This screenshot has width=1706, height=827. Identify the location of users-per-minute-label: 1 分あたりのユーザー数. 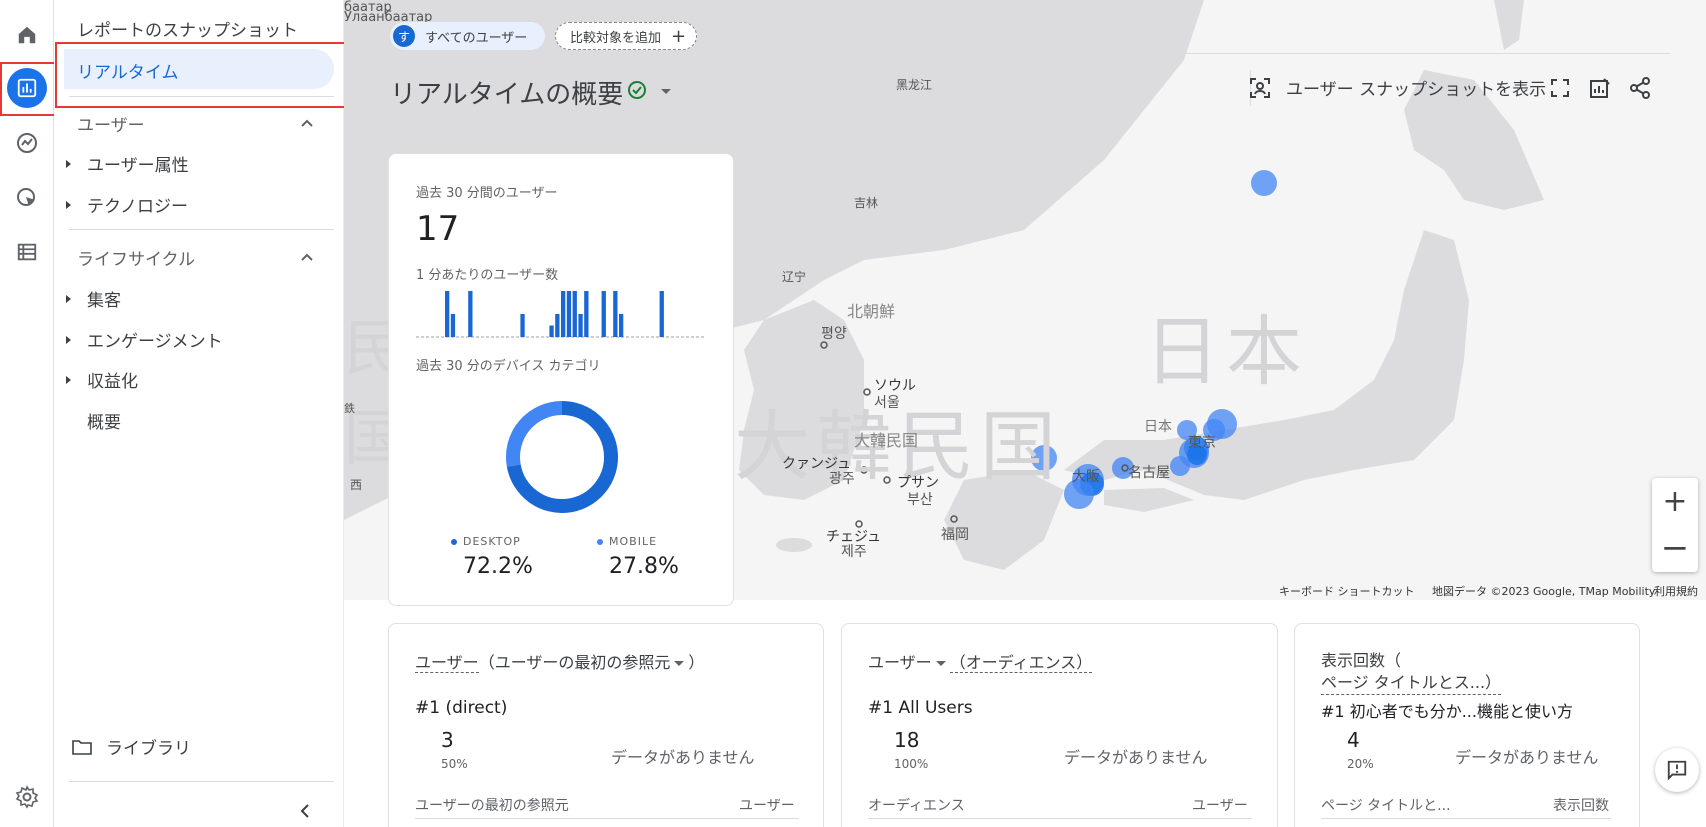
(487, 275).